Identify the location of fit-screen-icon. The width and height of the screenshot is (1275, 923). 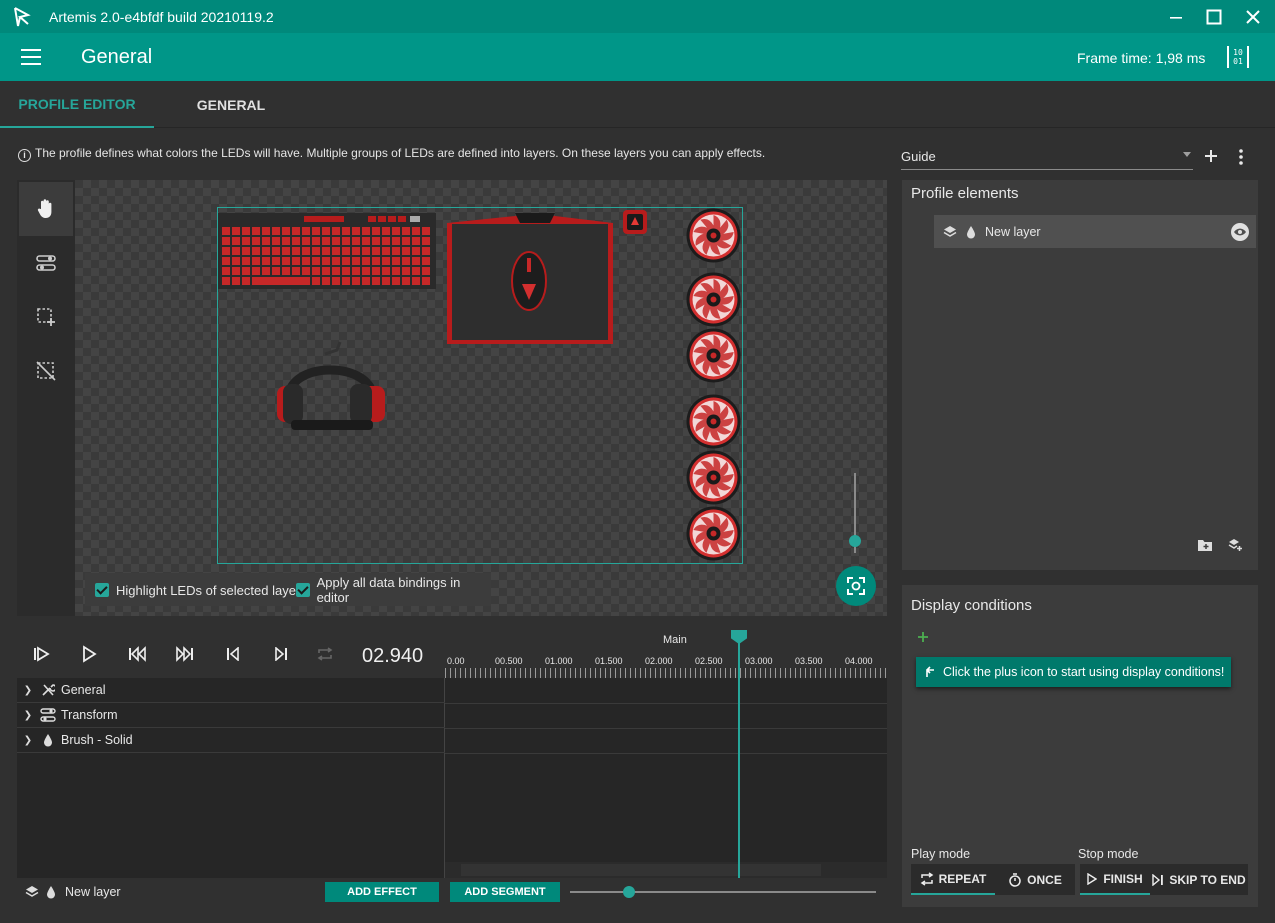
(856, 586).